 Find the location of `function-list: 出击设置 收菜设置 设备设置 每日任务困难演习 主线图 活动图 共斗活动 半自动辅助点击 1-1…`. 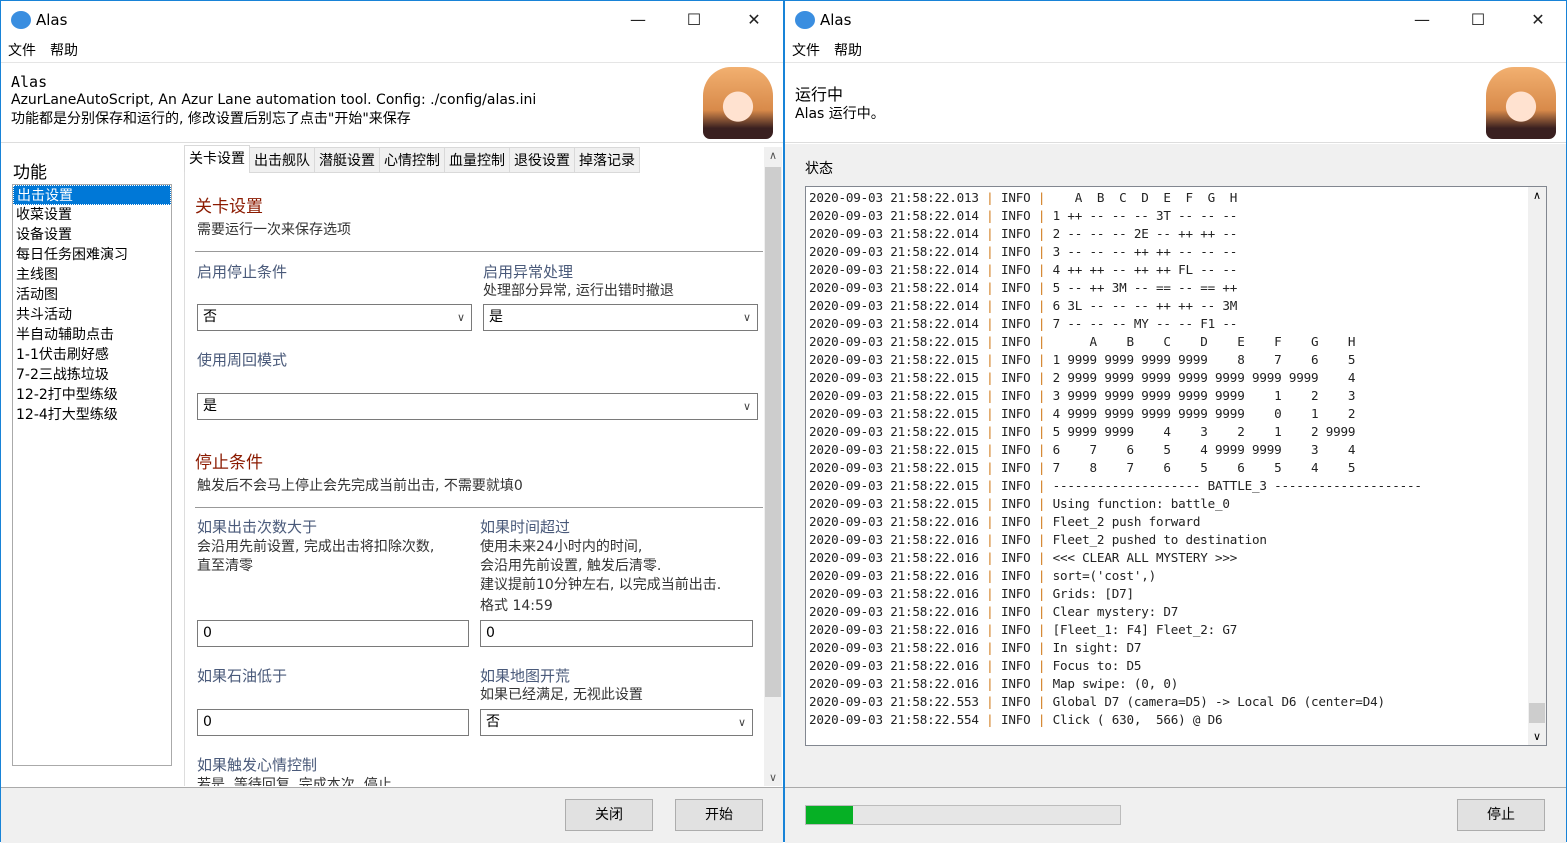

function-list: 出击设置 收菜设置 设备设置 每日任务困难演习 主线图 活动图 共斗活动 半自动辅助点击 1-1… is located at coordinates (92, 475).